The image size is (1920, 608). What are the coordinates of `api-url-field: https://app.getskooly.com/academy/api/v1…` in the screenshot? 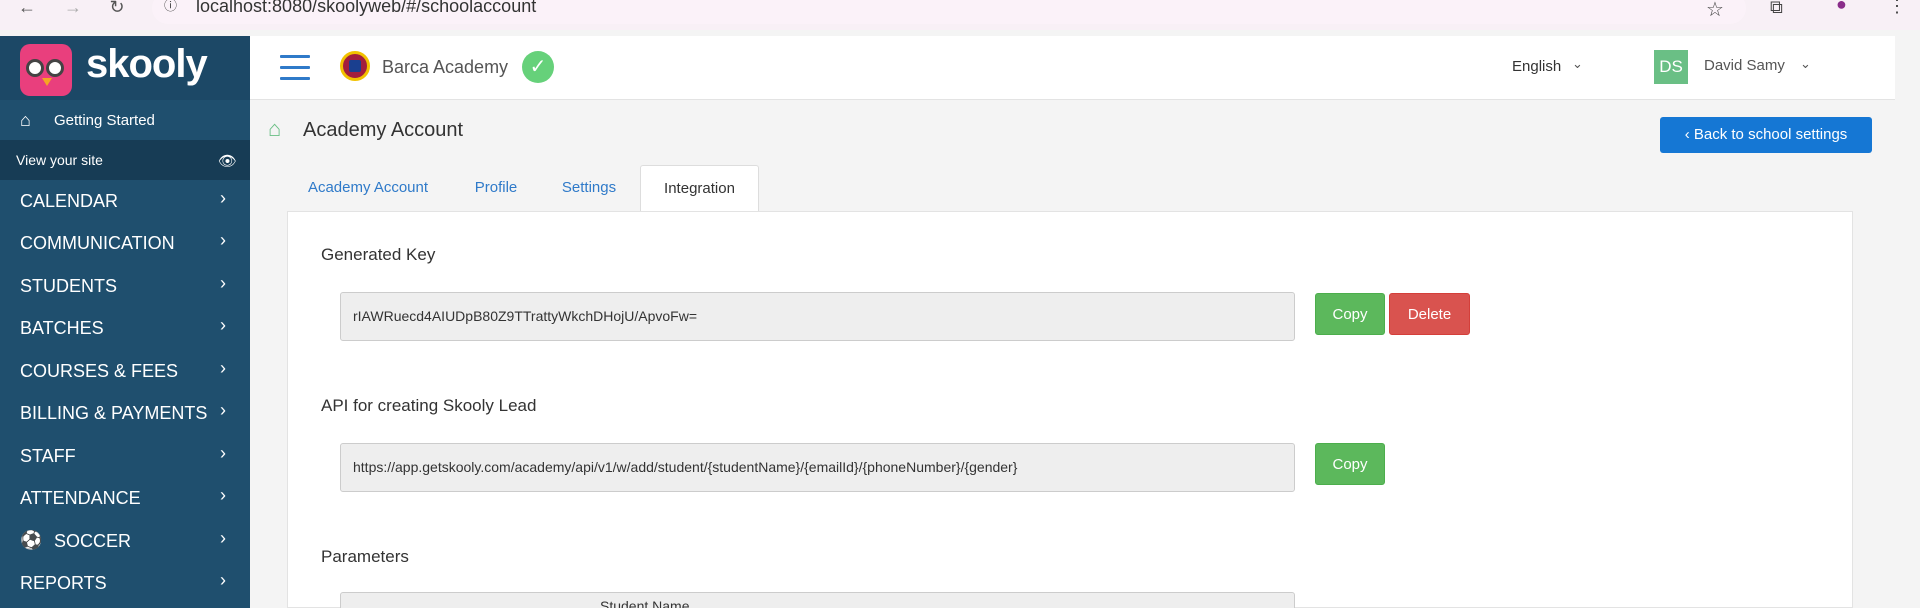 It's located at (817, 467).